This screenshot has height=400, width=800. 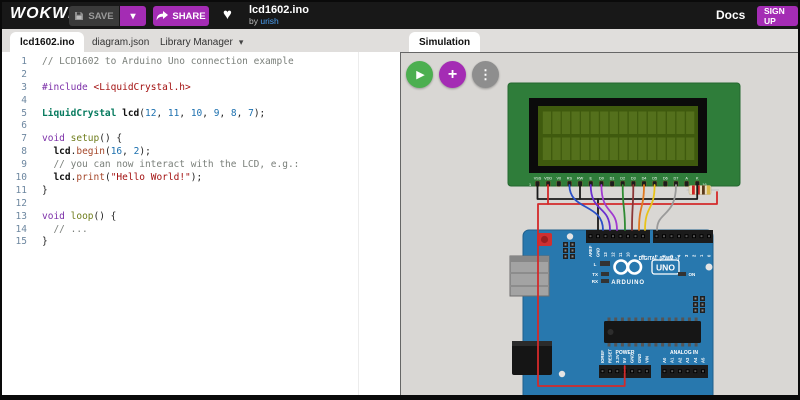 I want to click on svg-text: 5V, so click(x=624, y=360).